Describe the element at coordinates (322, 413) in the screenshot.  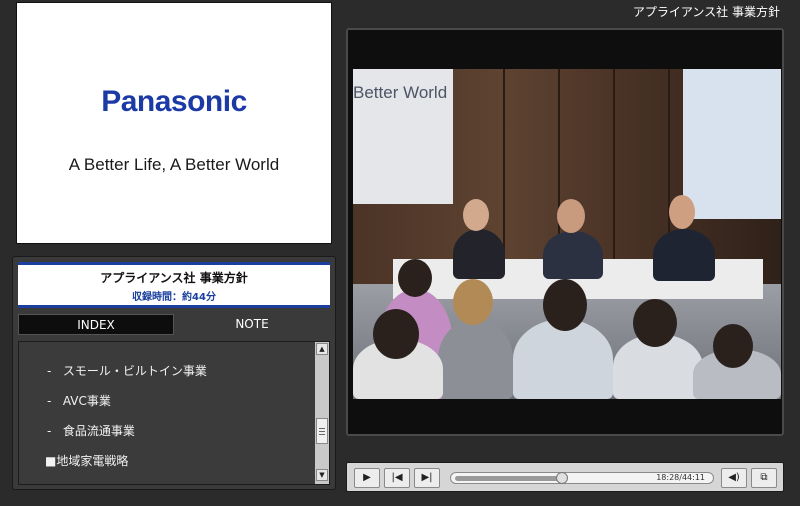
I see `list-scrollbar: ▲ ▼` at that location.